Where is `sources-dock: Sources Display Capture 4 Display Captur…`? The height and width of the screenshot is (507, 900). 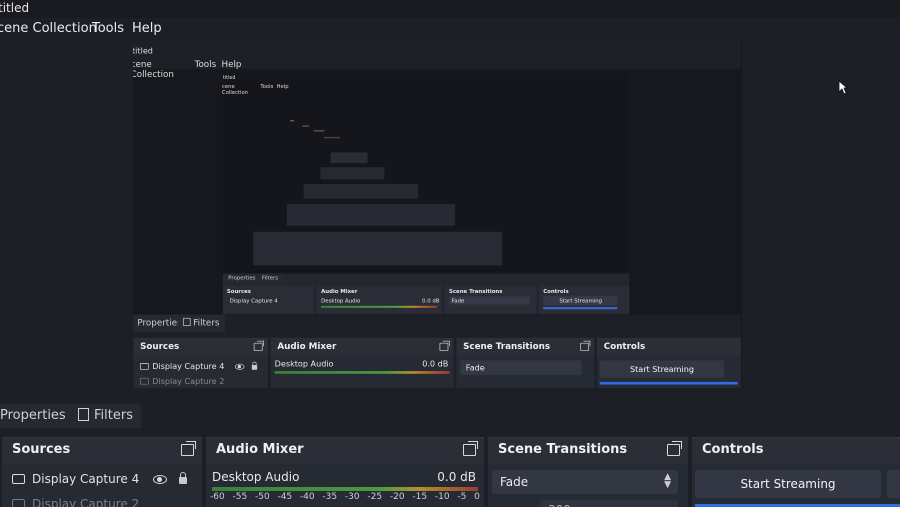
sources-dock: Sources Display Capture 4 Display Captur… is located at coordinates (102, 472).